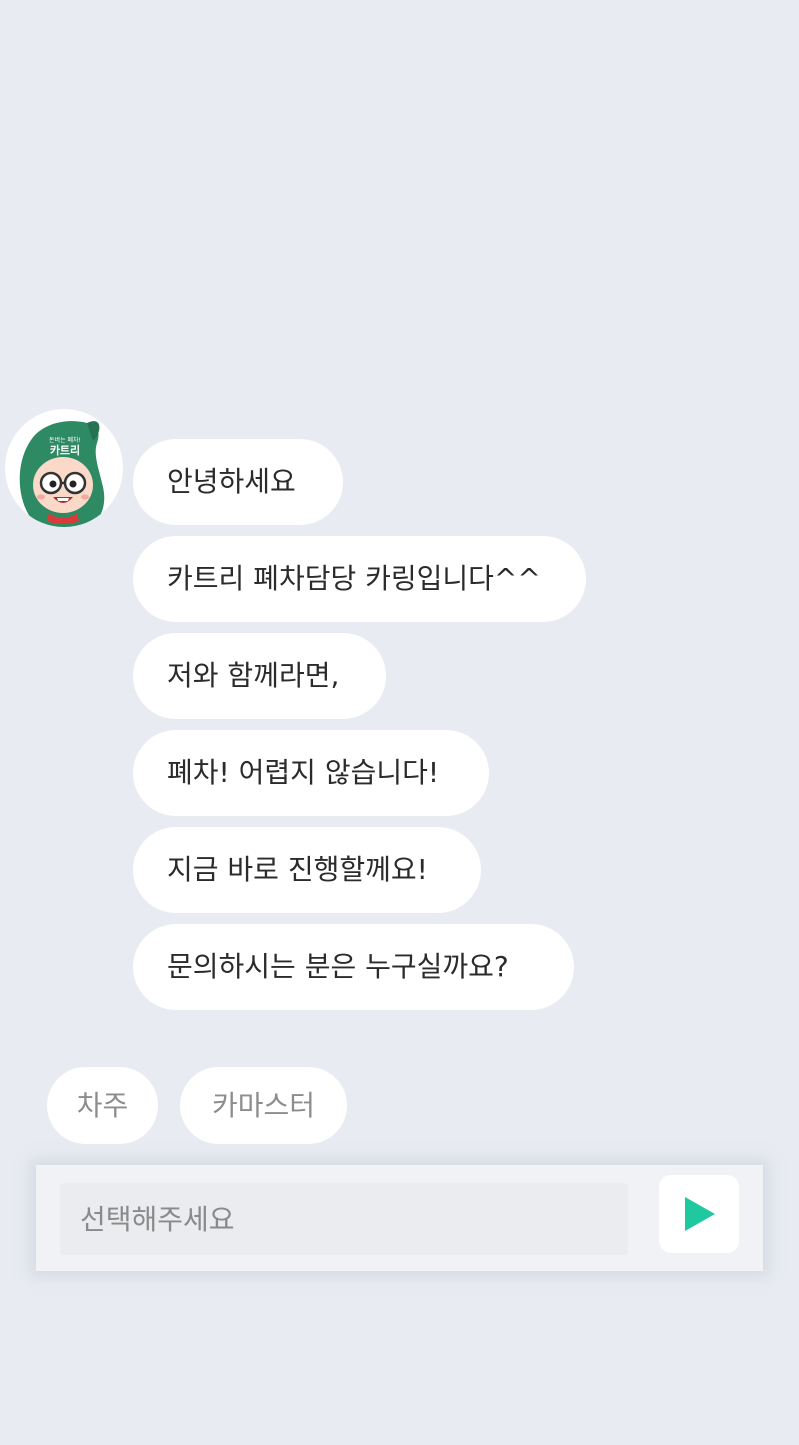 Image resolution: width=799 pixels, height=1445 pixels. I want to click on bot-message: 안녕하세요, so click(238, 482).